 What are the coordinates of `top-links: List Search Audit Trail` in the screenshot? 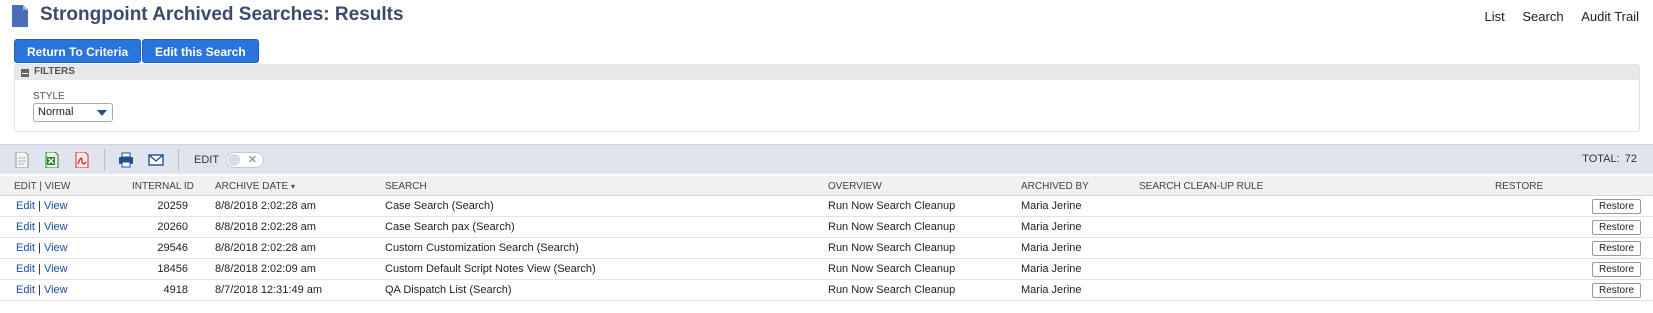 It's located at (1555, 16).